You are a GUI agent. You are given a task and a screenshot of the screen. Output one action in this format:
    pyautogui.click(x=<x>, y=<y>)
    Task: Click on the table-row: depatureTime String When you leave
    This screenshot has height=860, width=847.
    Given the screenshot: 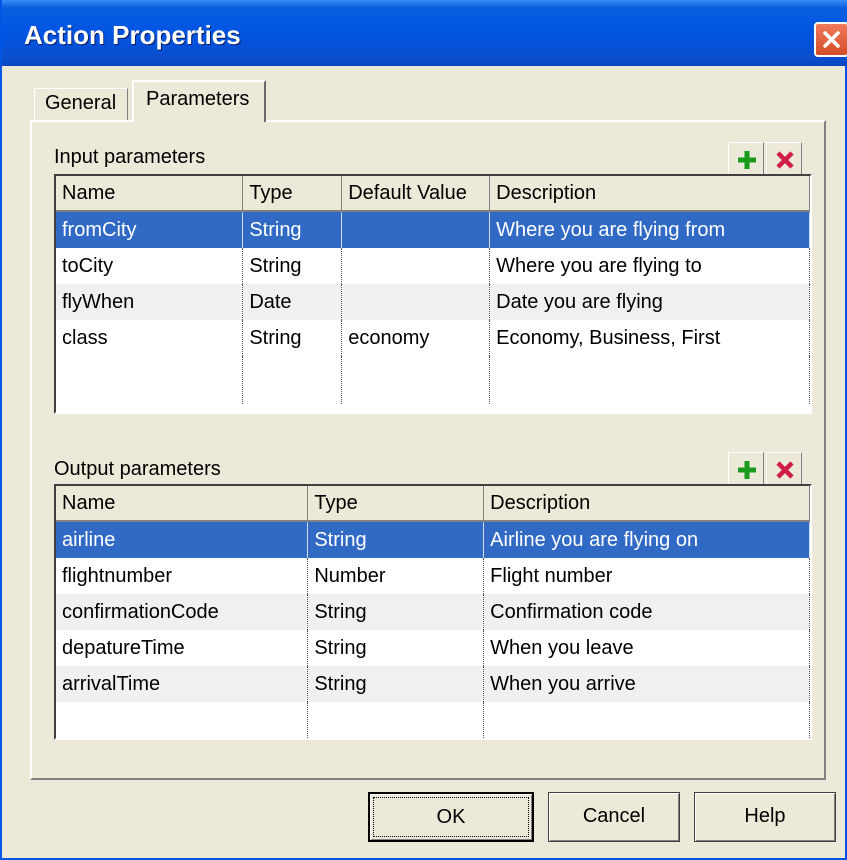 What is the action you would take?
    pyautogui.click(x=433, y=648)
    